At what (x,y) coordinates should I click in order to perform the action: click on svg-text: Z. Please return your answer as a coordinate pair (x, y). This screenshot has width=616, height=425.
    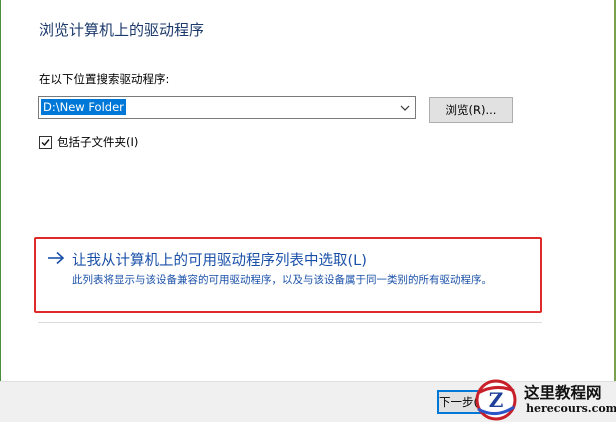
    Looking at the image, I should click on (496, 400).